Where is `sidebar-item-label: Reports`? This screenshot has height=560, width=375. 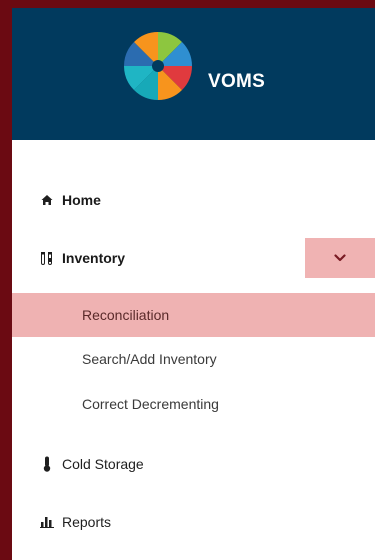 sidebar-item-label: Reports is located at coordinates (87, 522).